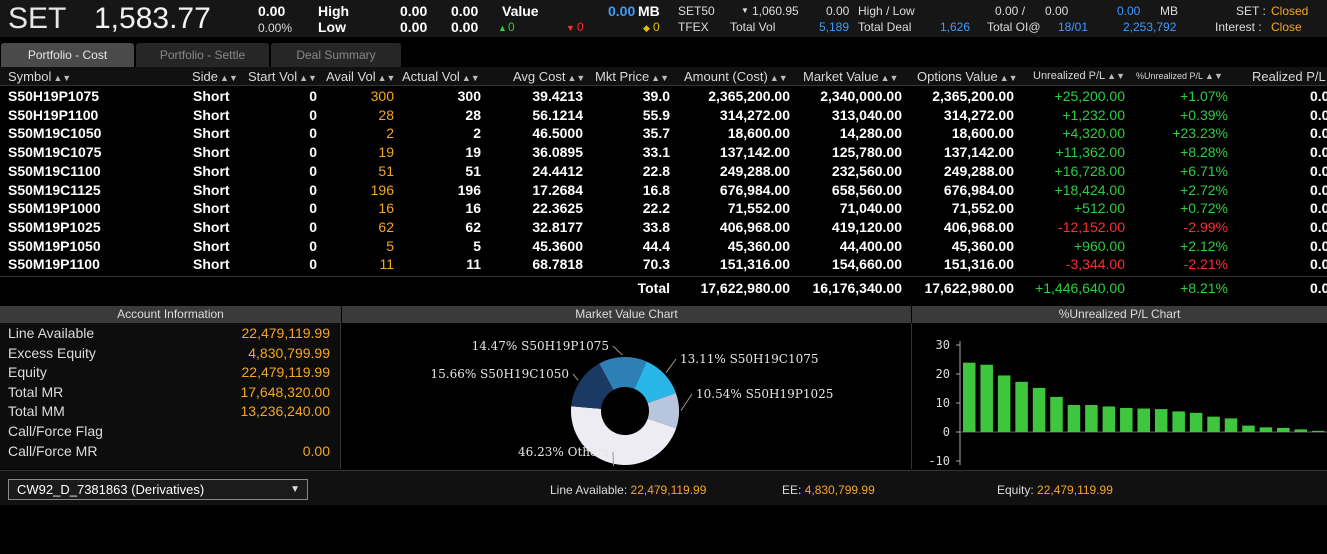 The height and width of the screenshot is (554, 1327). Describe the element at coordinates (1179, 76) in the screenshot. I see `col-pct-unrealized-pl: %Unrealized P/L ▲▼` at that location.